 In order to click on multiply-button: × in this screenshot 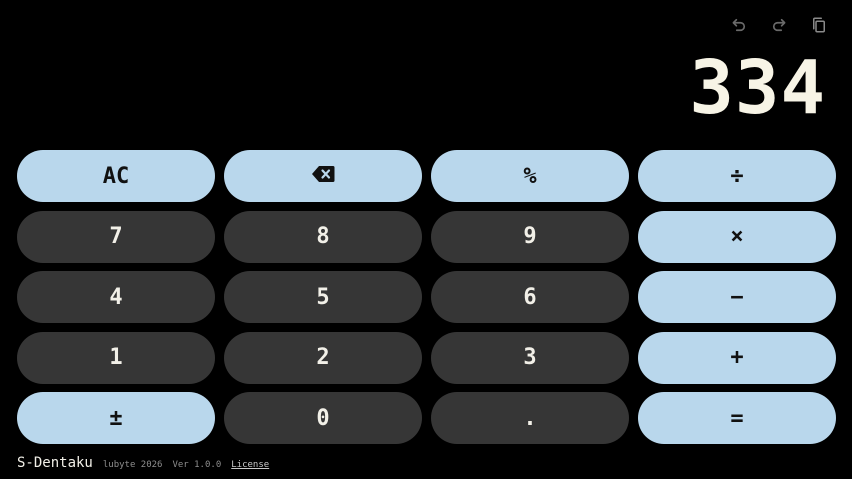, I will do `click(737, 236)`.